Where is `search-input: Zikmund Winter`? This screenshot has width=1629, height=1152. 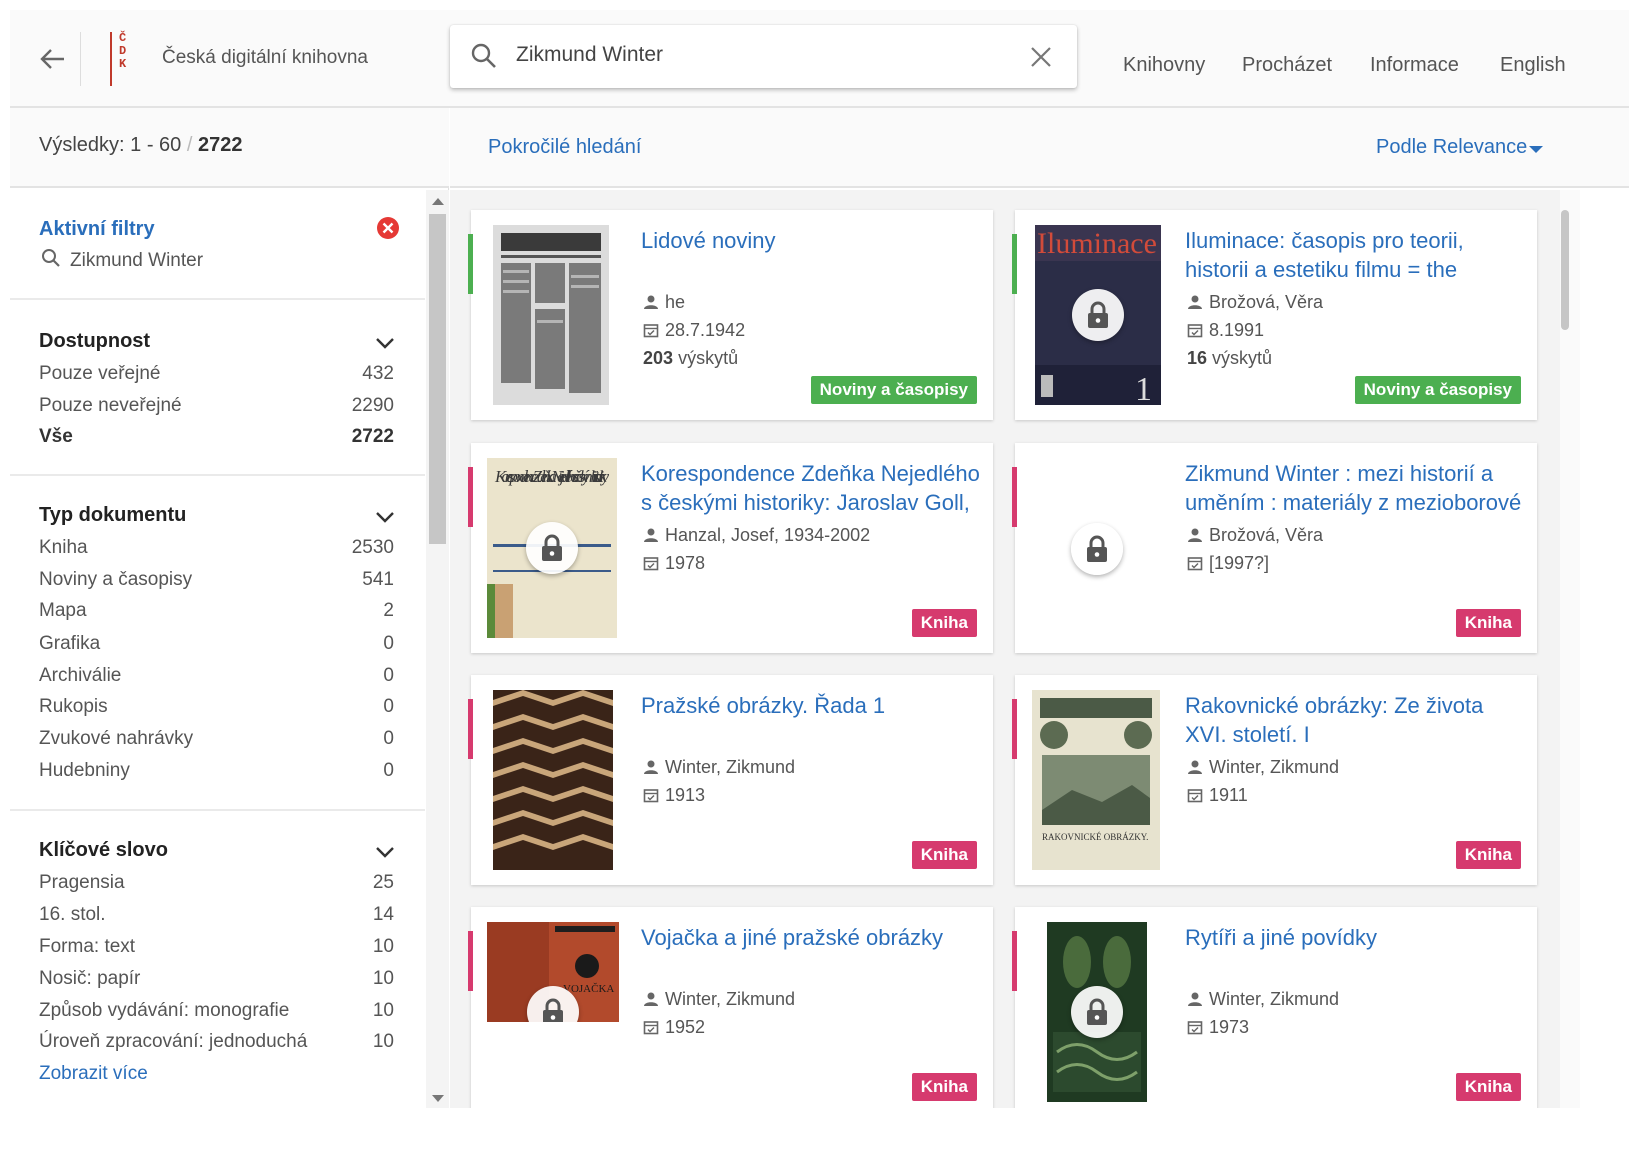
search-input: Zikmund Winter is located at coordinates (589, 55).